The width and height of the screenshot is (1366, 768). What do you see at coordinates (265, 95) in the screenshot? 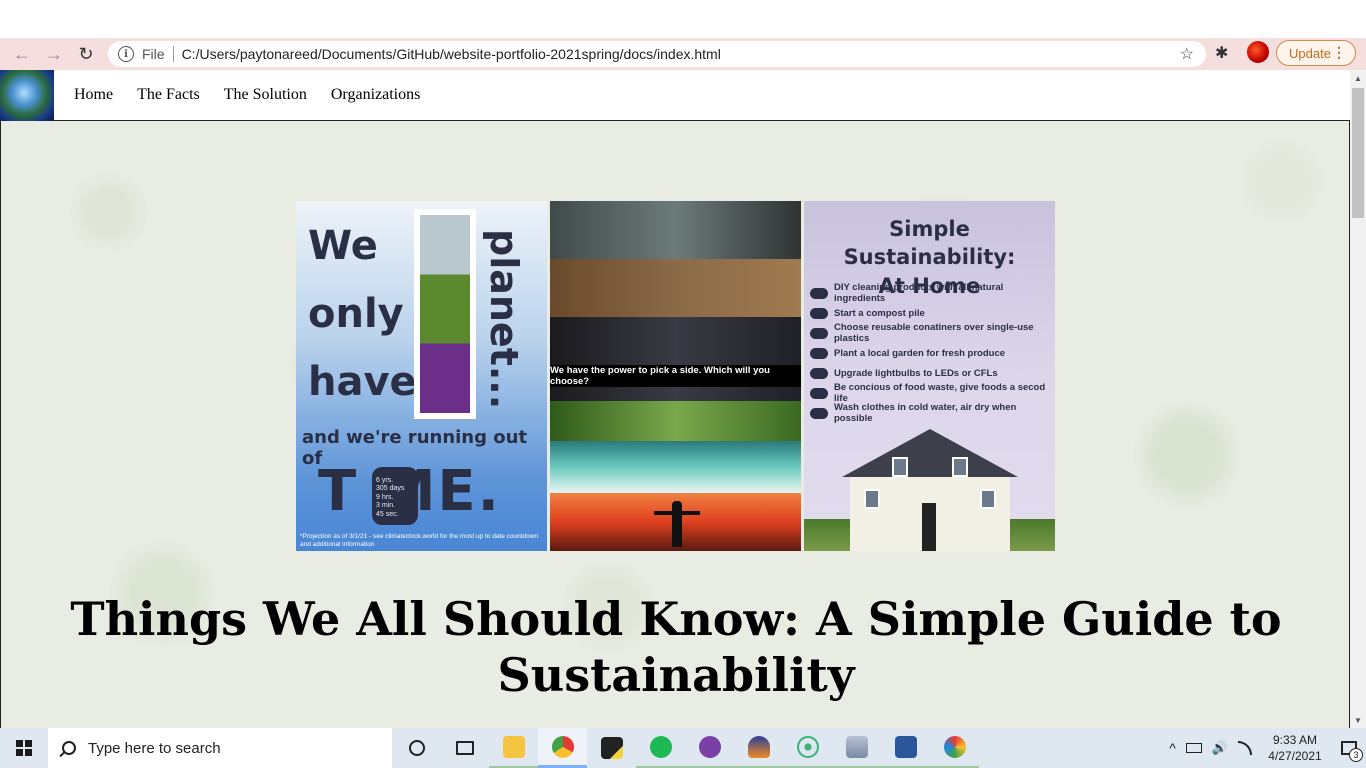
I see `nav-link-solution: The Solution` at bounding box center [265, 95].